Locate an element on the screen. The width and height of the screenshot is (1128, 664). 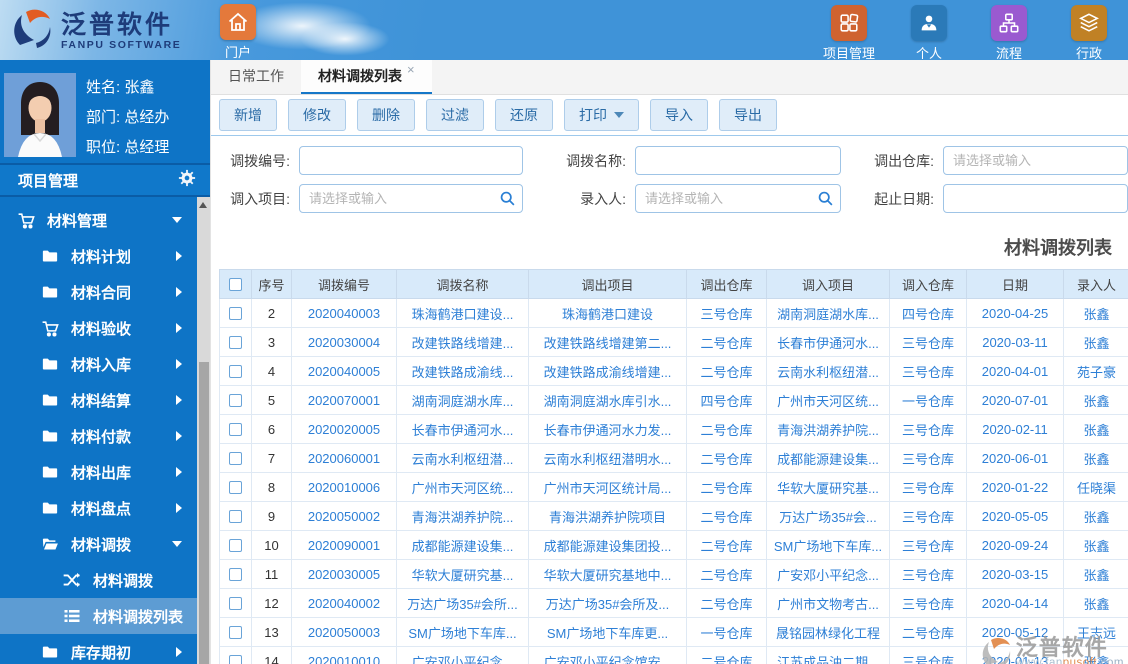
scrollbar-up-arrow-icon is located at coordinates (203, 205).